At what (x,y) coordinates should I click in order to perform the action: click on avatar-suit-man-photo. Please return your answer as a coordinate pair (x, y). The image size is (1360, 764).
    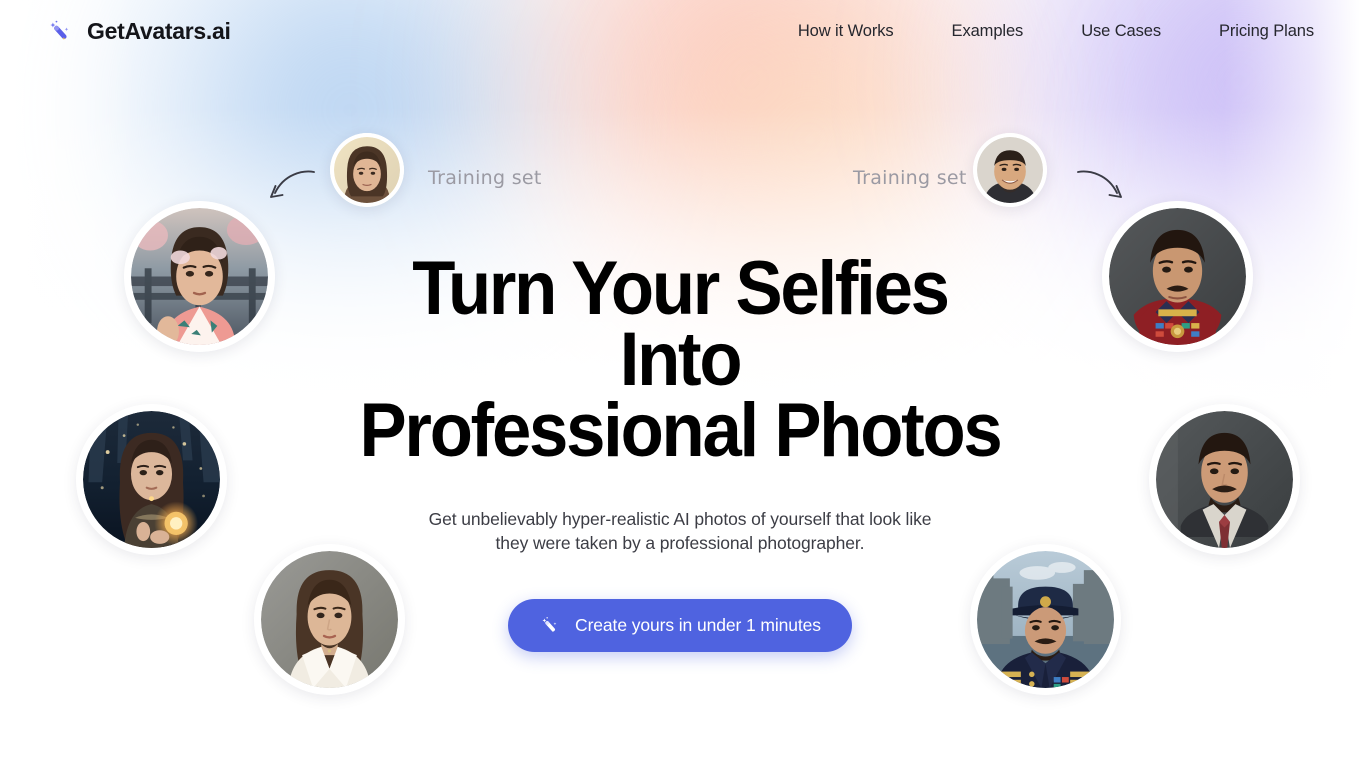
    Looking at the image, I should click on (1224, 479).